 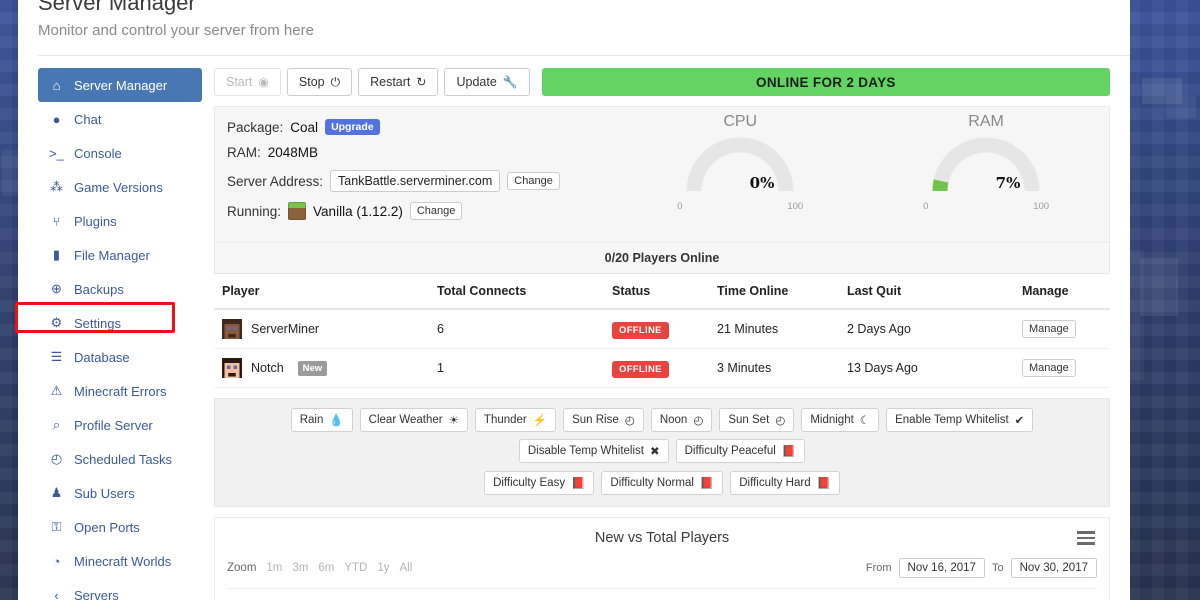 I want to click on zoom-label: Zoom, so click(x=242, y=568).